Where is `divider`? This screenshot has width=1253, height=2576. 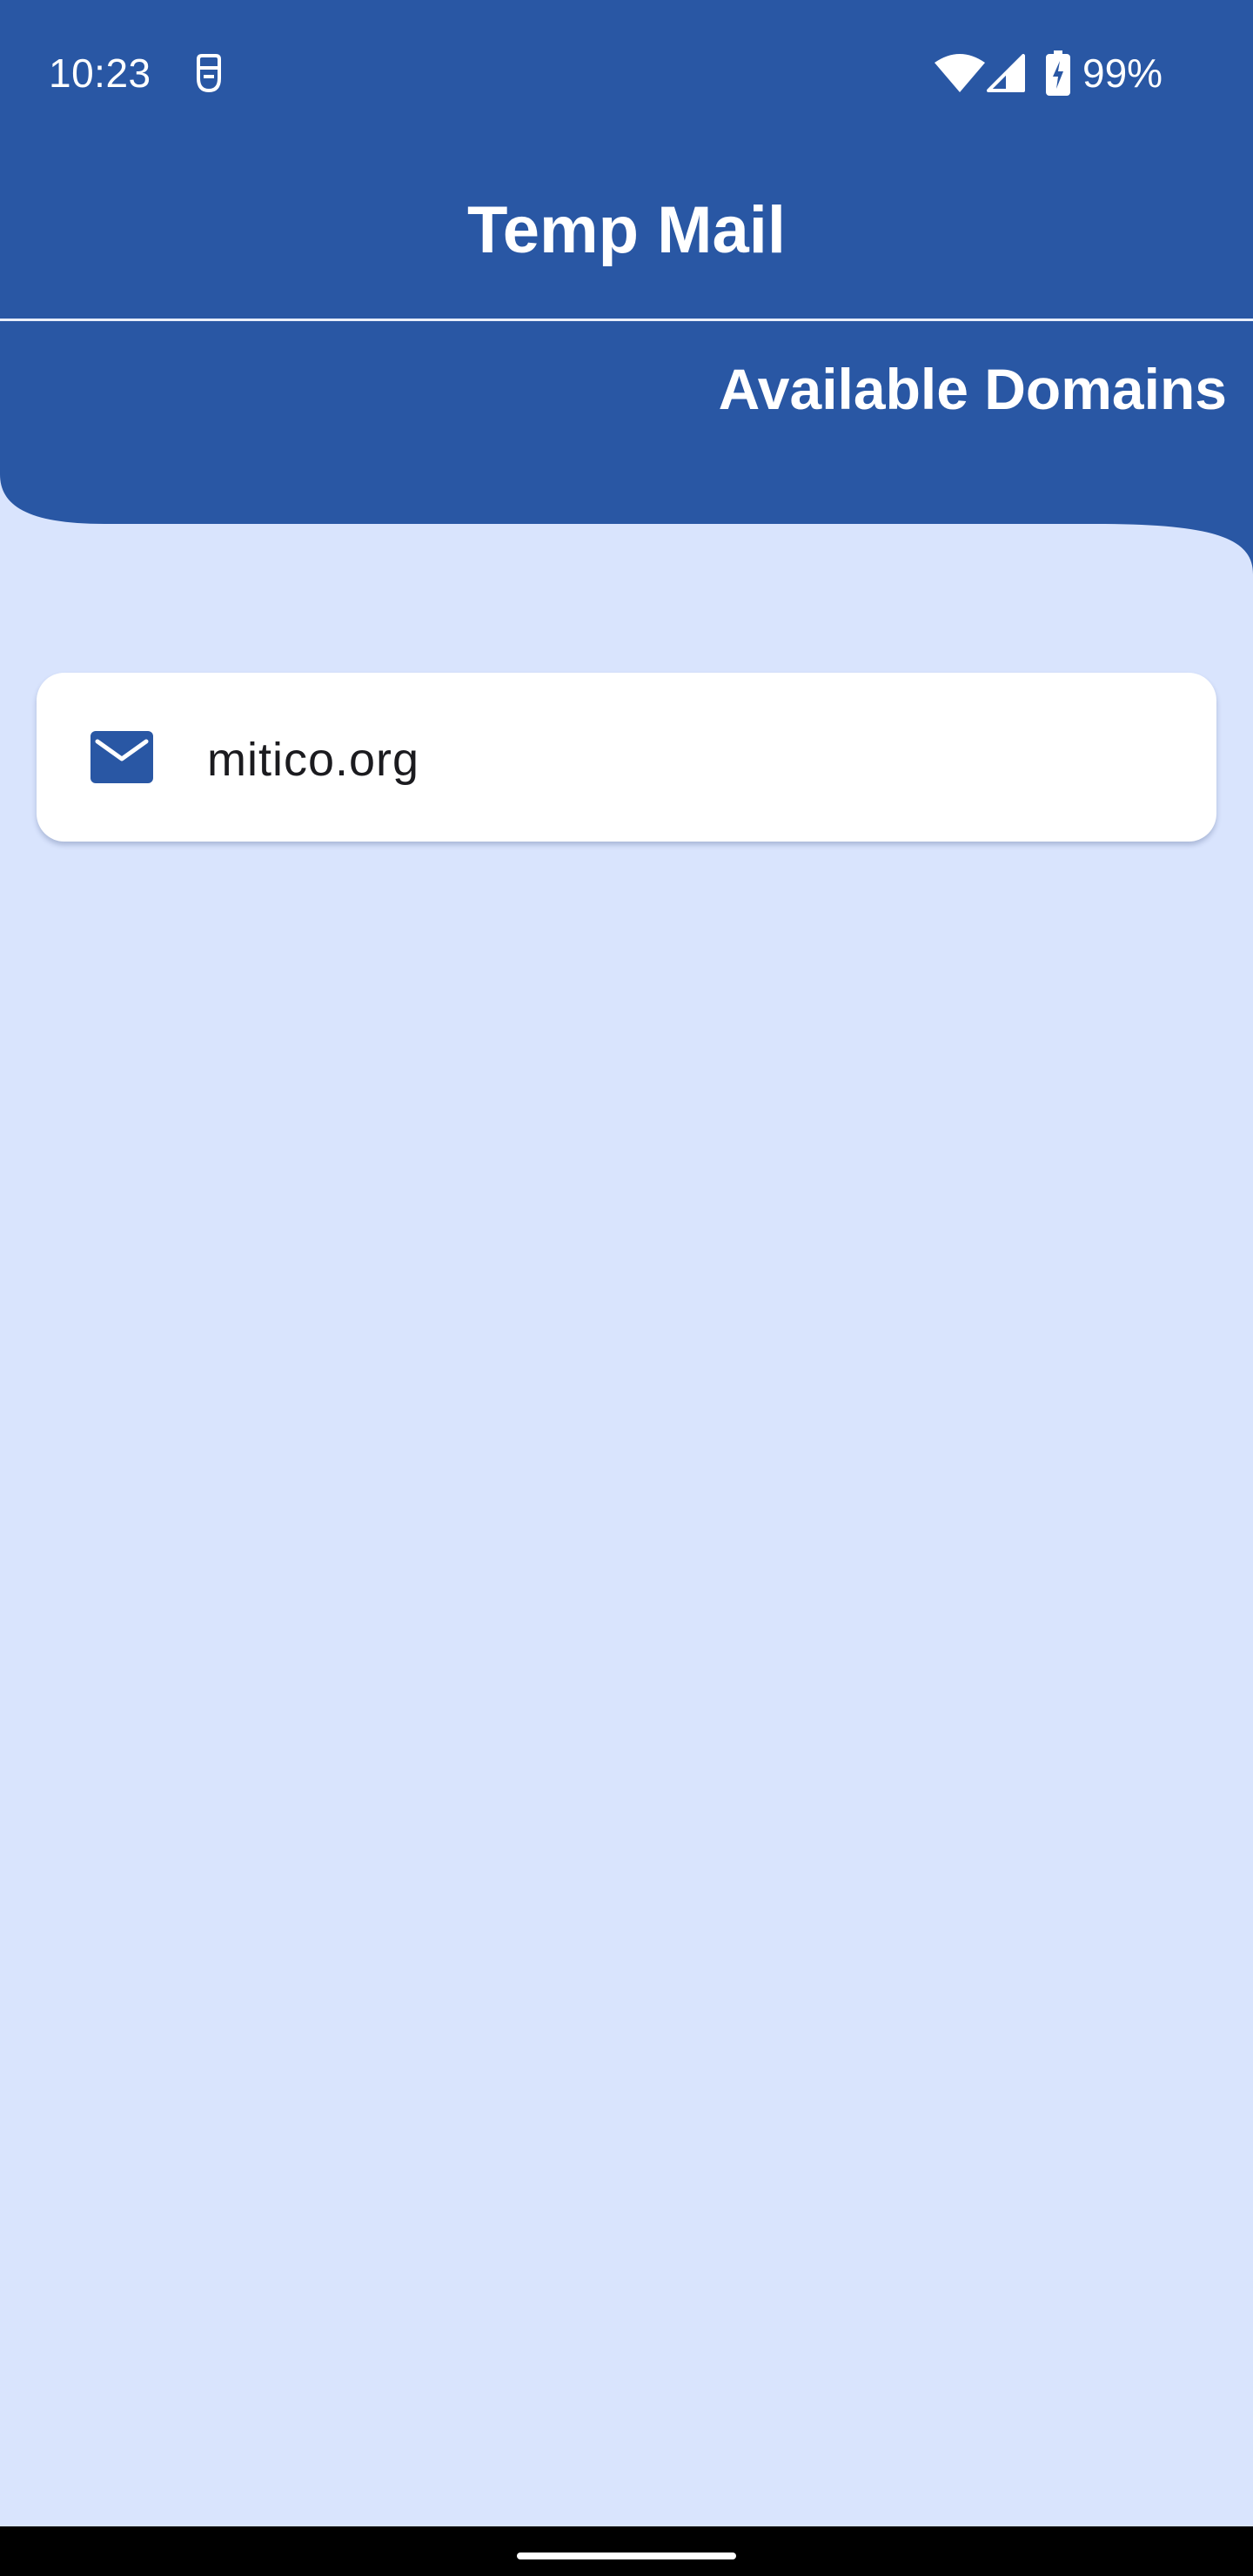
divider is located at coordinates (626, 320).